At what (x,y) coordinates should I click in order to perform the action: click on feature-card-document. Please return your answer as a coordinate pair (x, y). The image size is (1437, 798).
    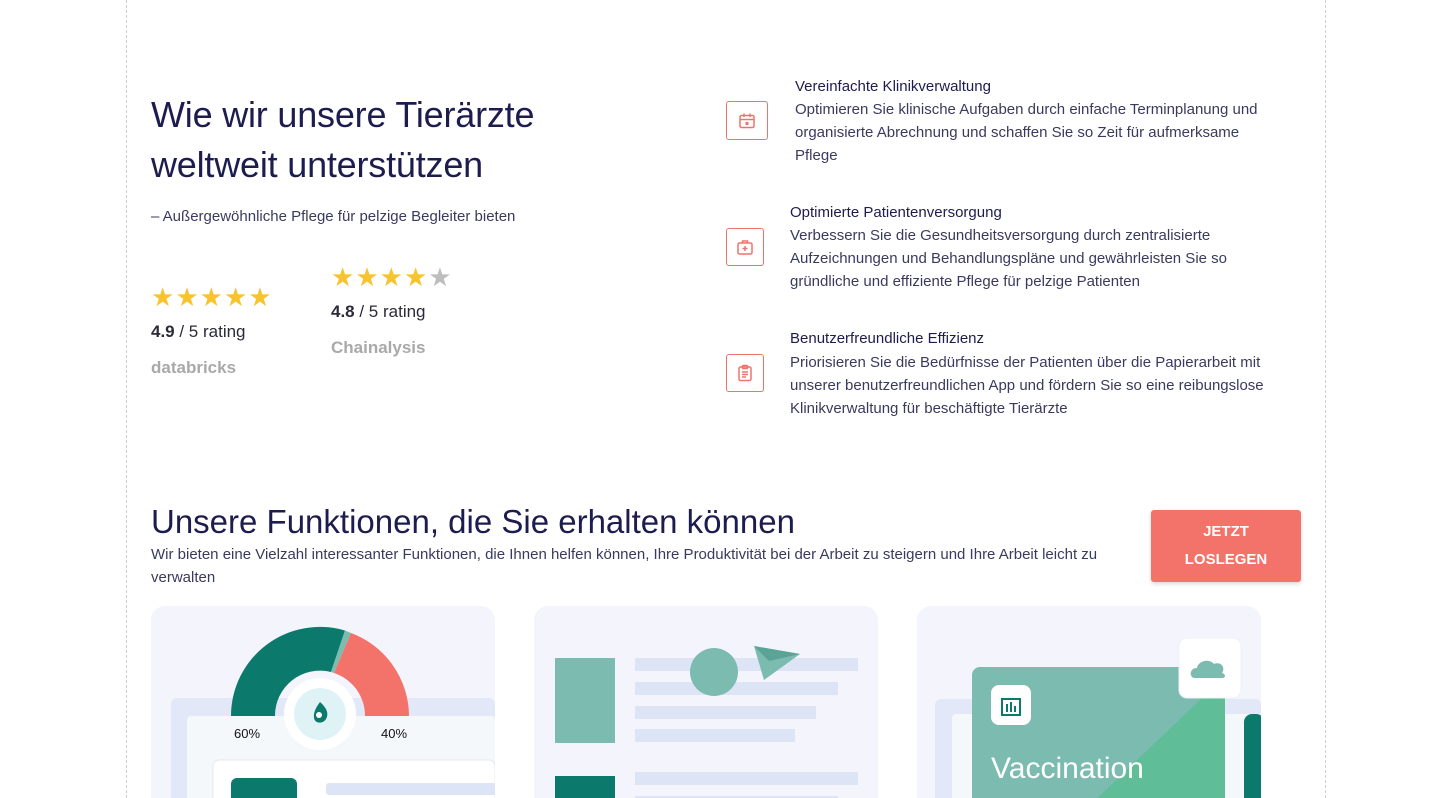
    Looking at the image, I should click on (706, 702).